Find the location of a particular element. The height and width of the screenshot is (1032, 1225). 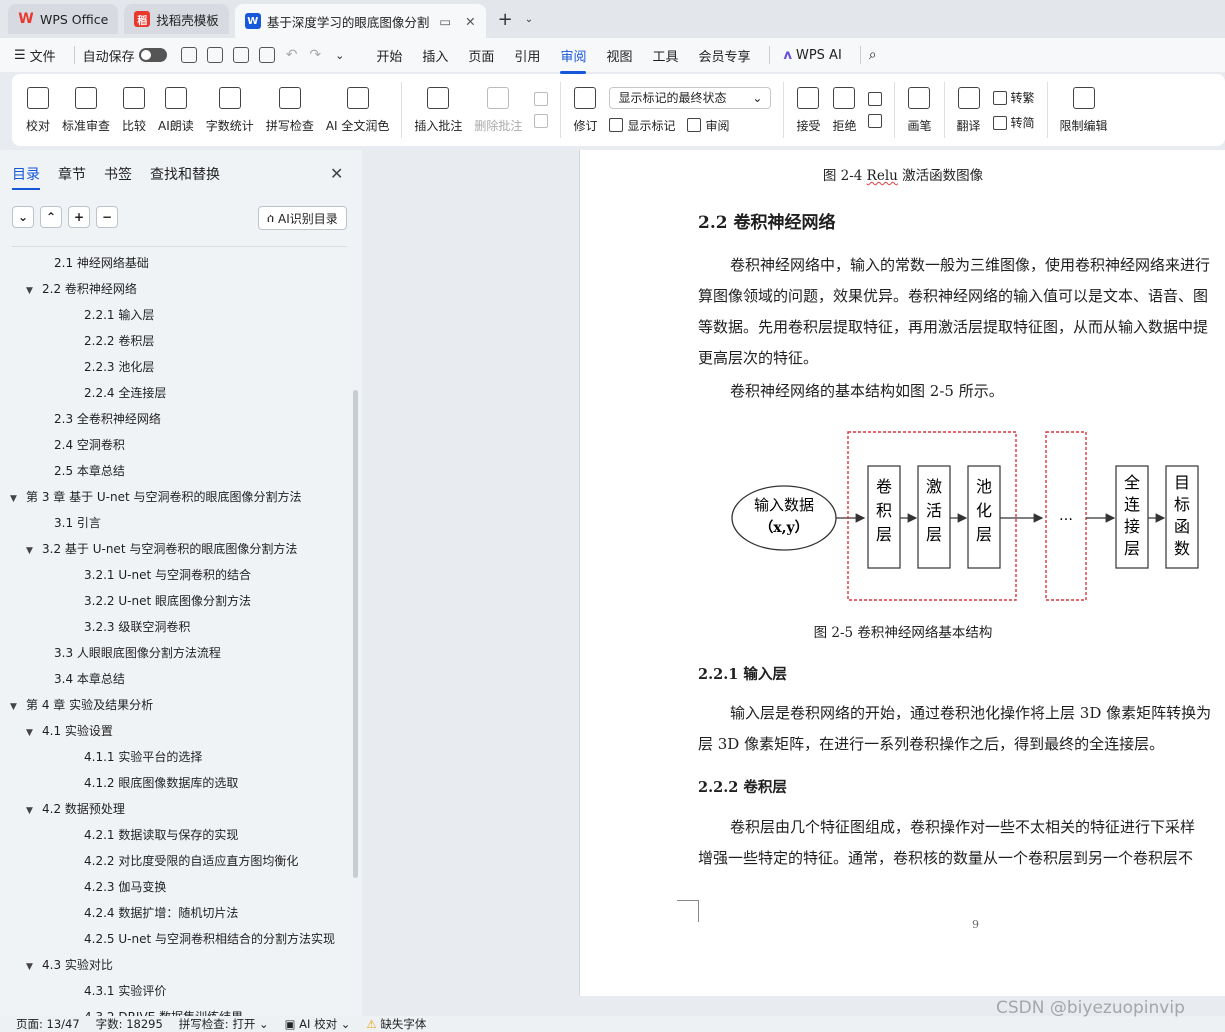

toc-item: 3.3 人眼眼底图像分割方法流程 is located at coordinates (175, 653).